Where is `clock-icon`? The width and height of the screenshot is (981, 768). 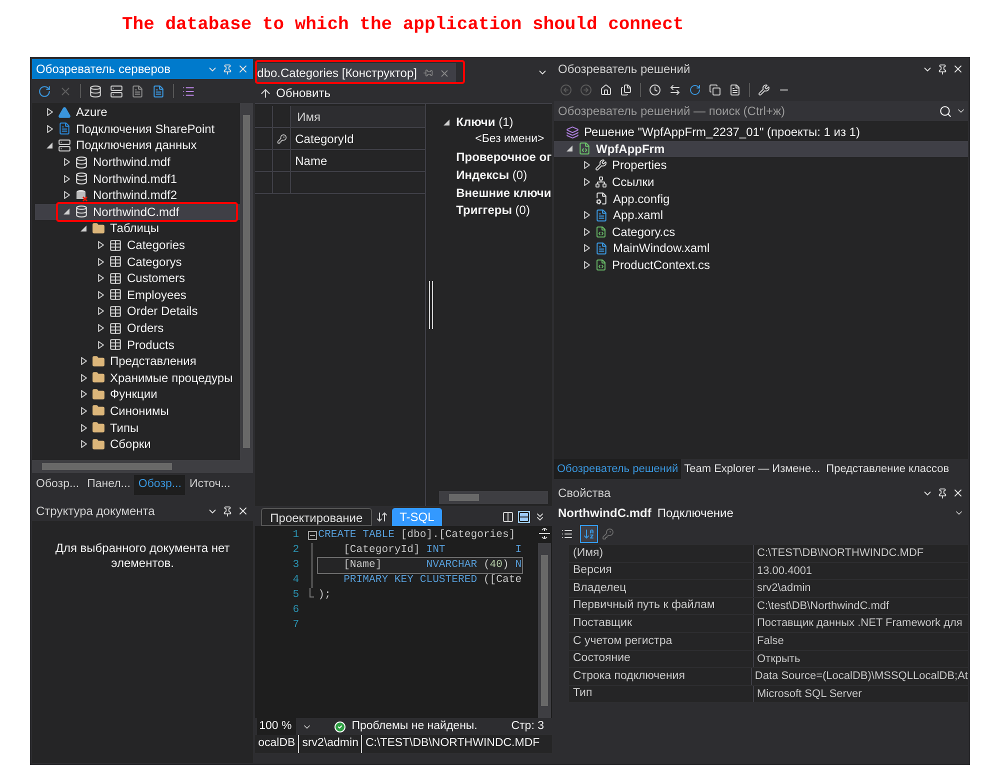
clock-icon is located at coordinates (655, 90).